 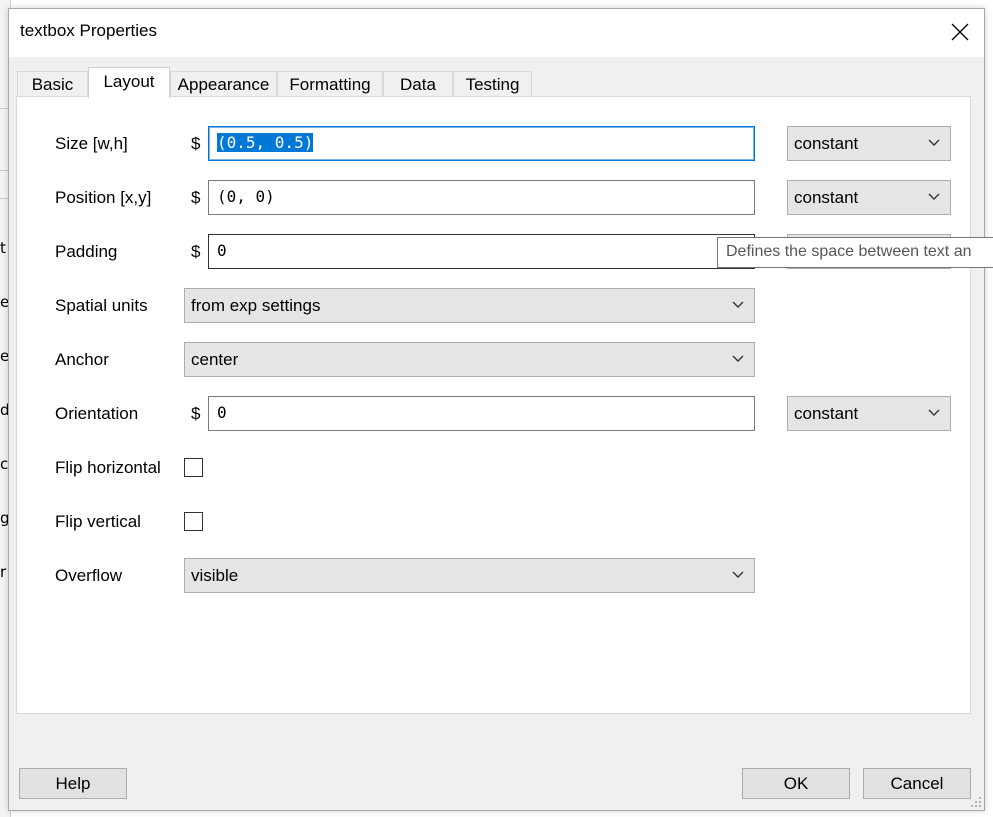 What do you see at coordinates (82, 359) in the screenshot?
I see `anchor-label: Anchor` at bounding box center [82, 359].